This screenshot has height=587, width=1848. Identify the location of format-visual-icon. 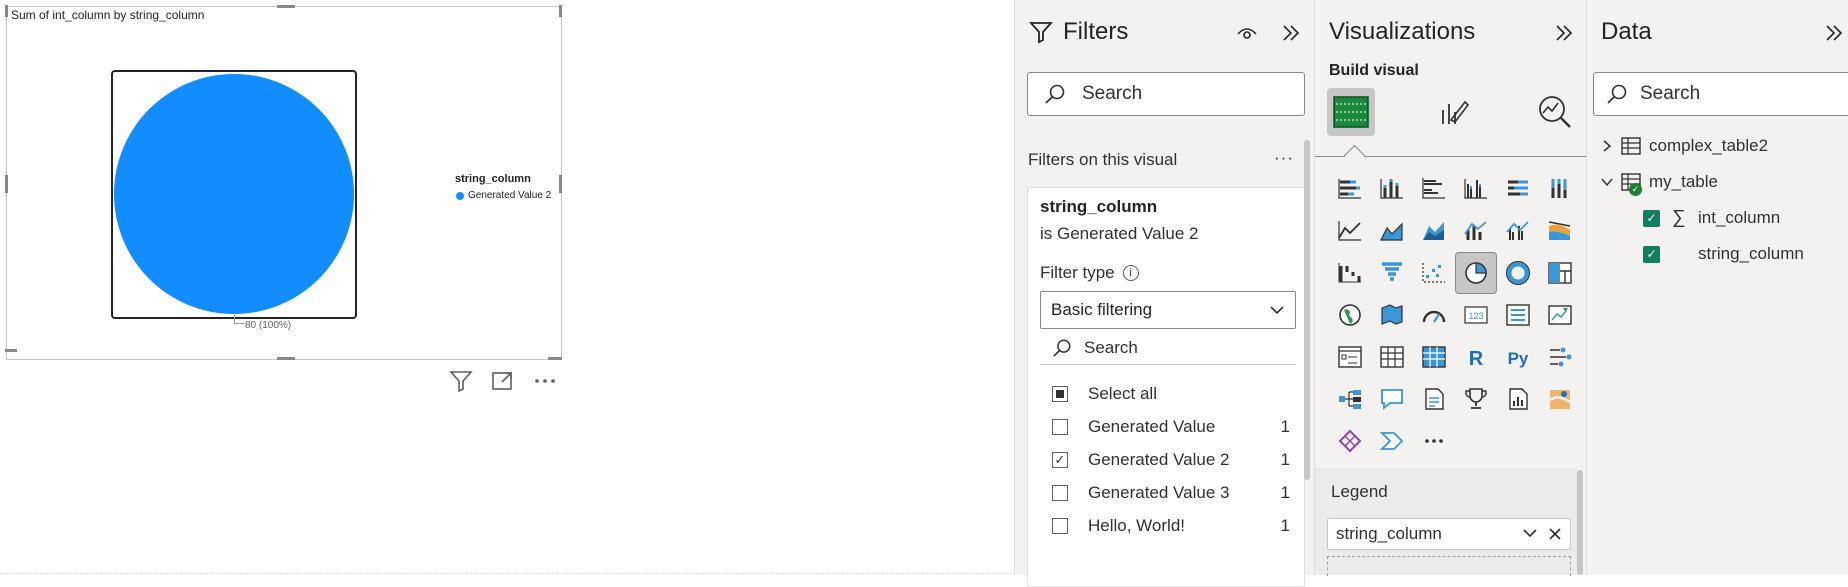
(1453, 112).